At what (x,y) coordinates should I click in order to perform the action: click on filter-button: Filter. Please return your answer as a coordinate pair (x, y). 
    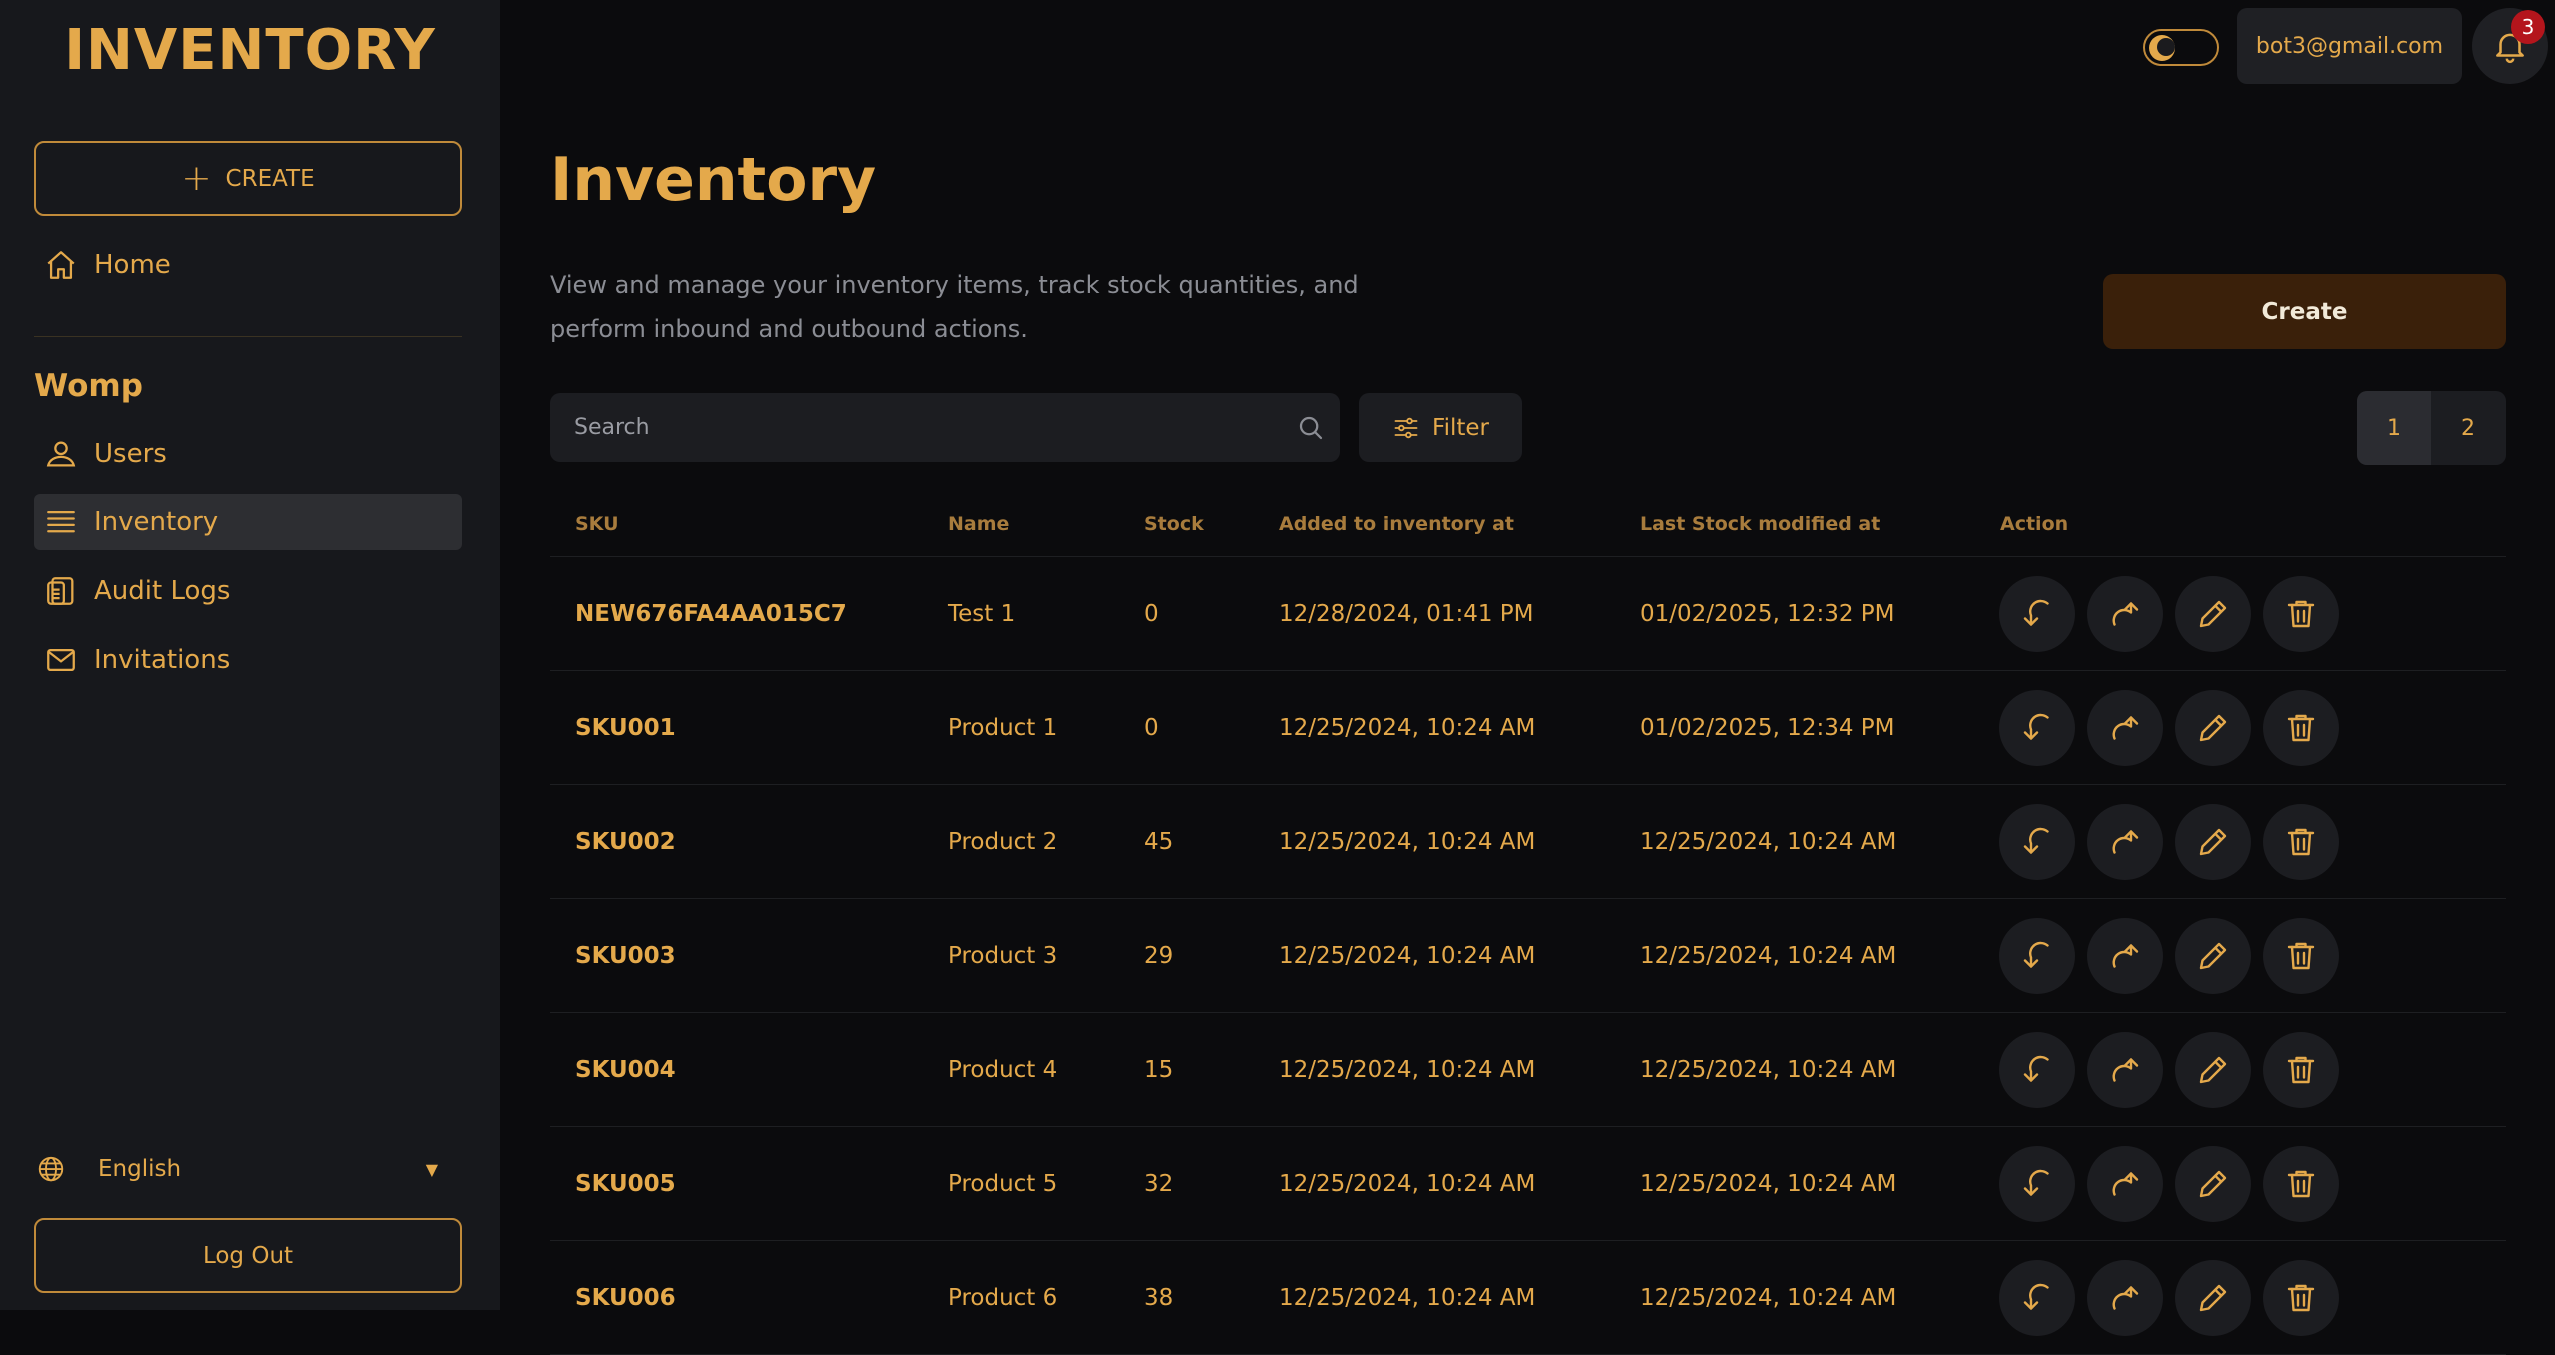
    Looking at the image, I should click on (1440, 427).